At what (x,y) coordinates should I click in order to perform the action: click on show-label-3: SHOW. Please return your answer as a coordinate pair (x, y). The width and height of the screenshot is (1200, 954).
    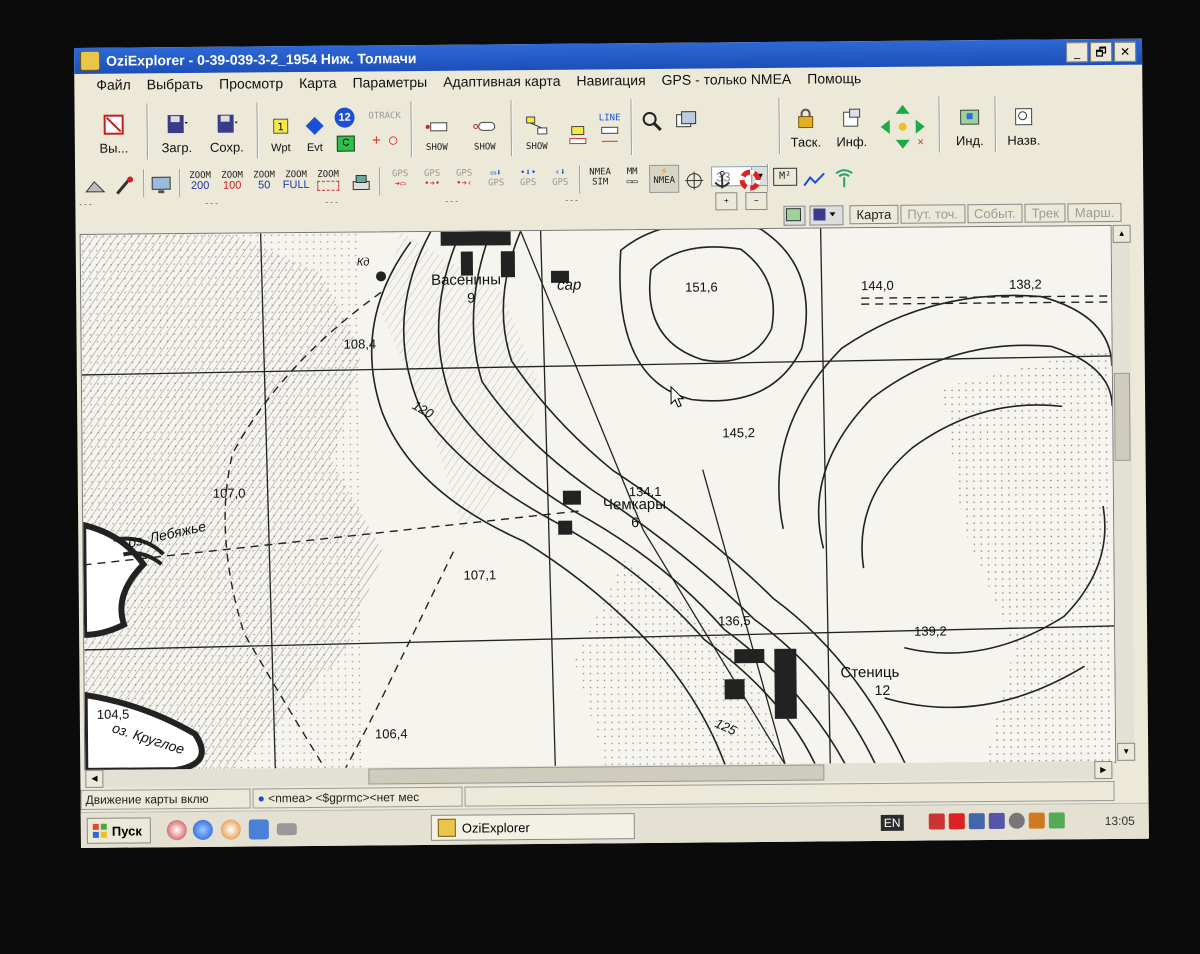
    Looking at the image, I should click on (536, 147).